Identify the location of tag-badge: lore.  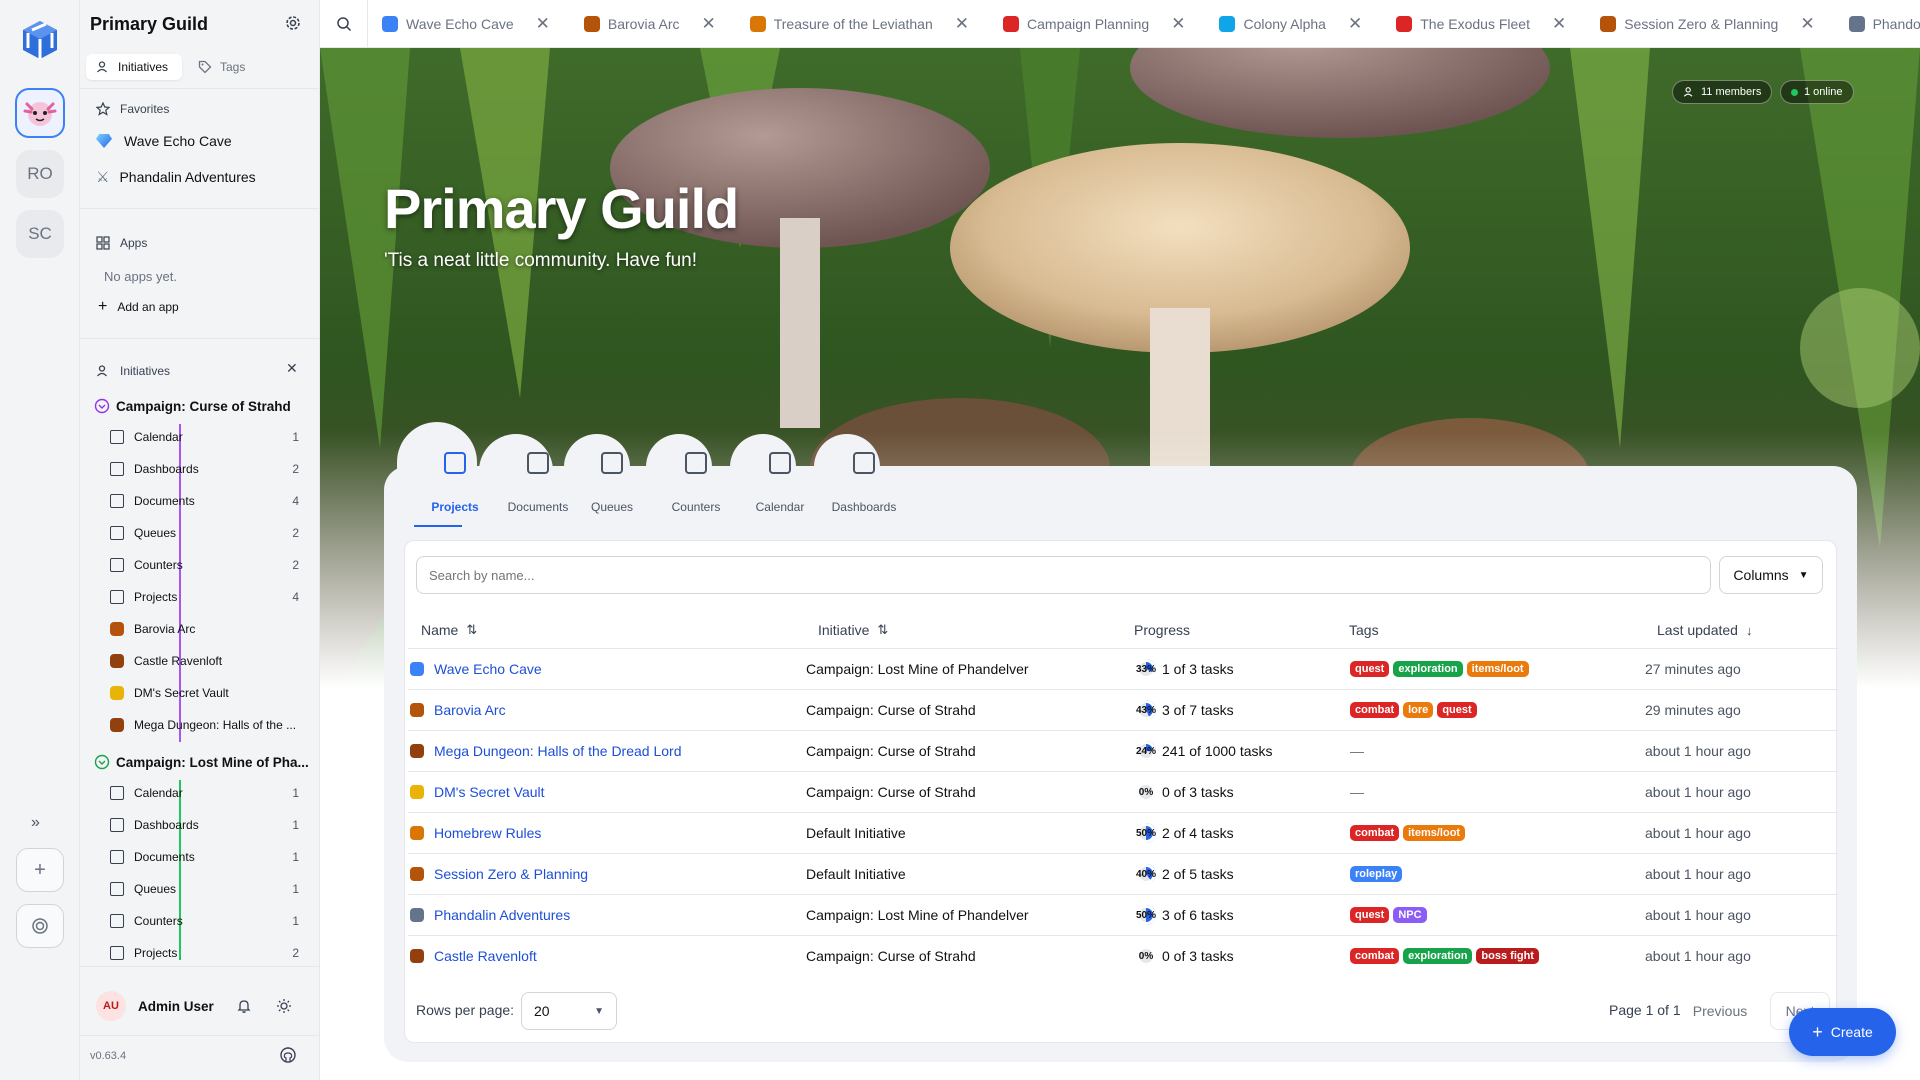
(1418, 710).